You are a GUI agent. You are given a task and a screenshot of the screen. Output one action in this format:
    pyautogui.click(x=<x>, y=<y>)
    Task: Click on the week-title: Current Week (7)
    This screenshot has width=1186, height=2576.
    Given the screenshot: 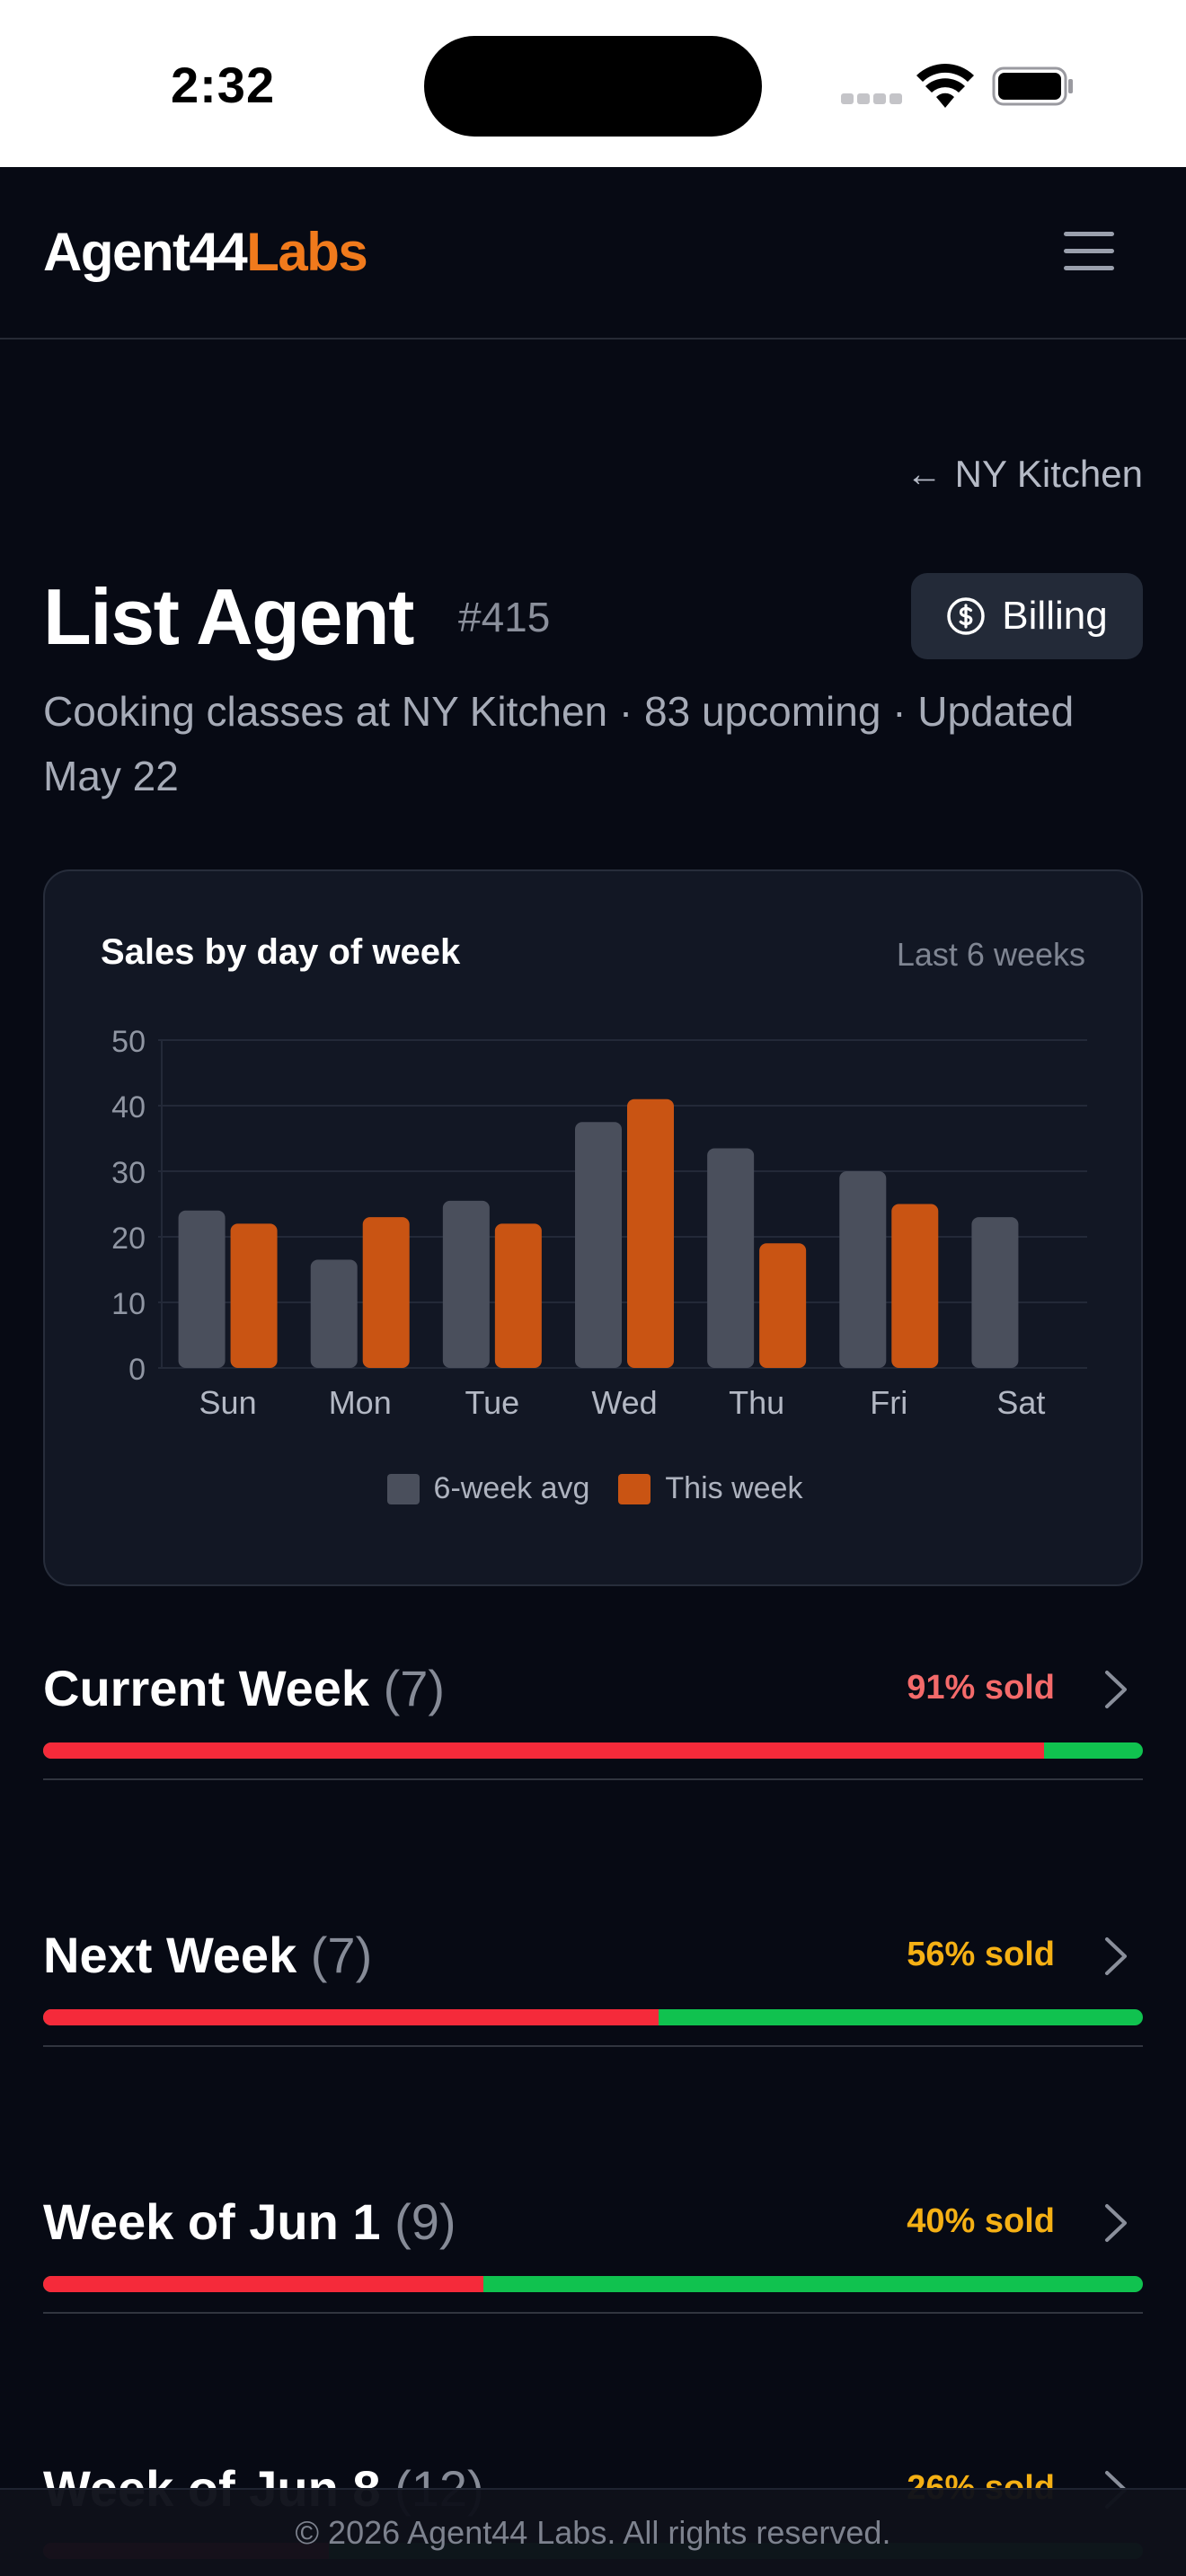 What is the action you would take?
    pyautogui.click(x=244, y=1689)
    